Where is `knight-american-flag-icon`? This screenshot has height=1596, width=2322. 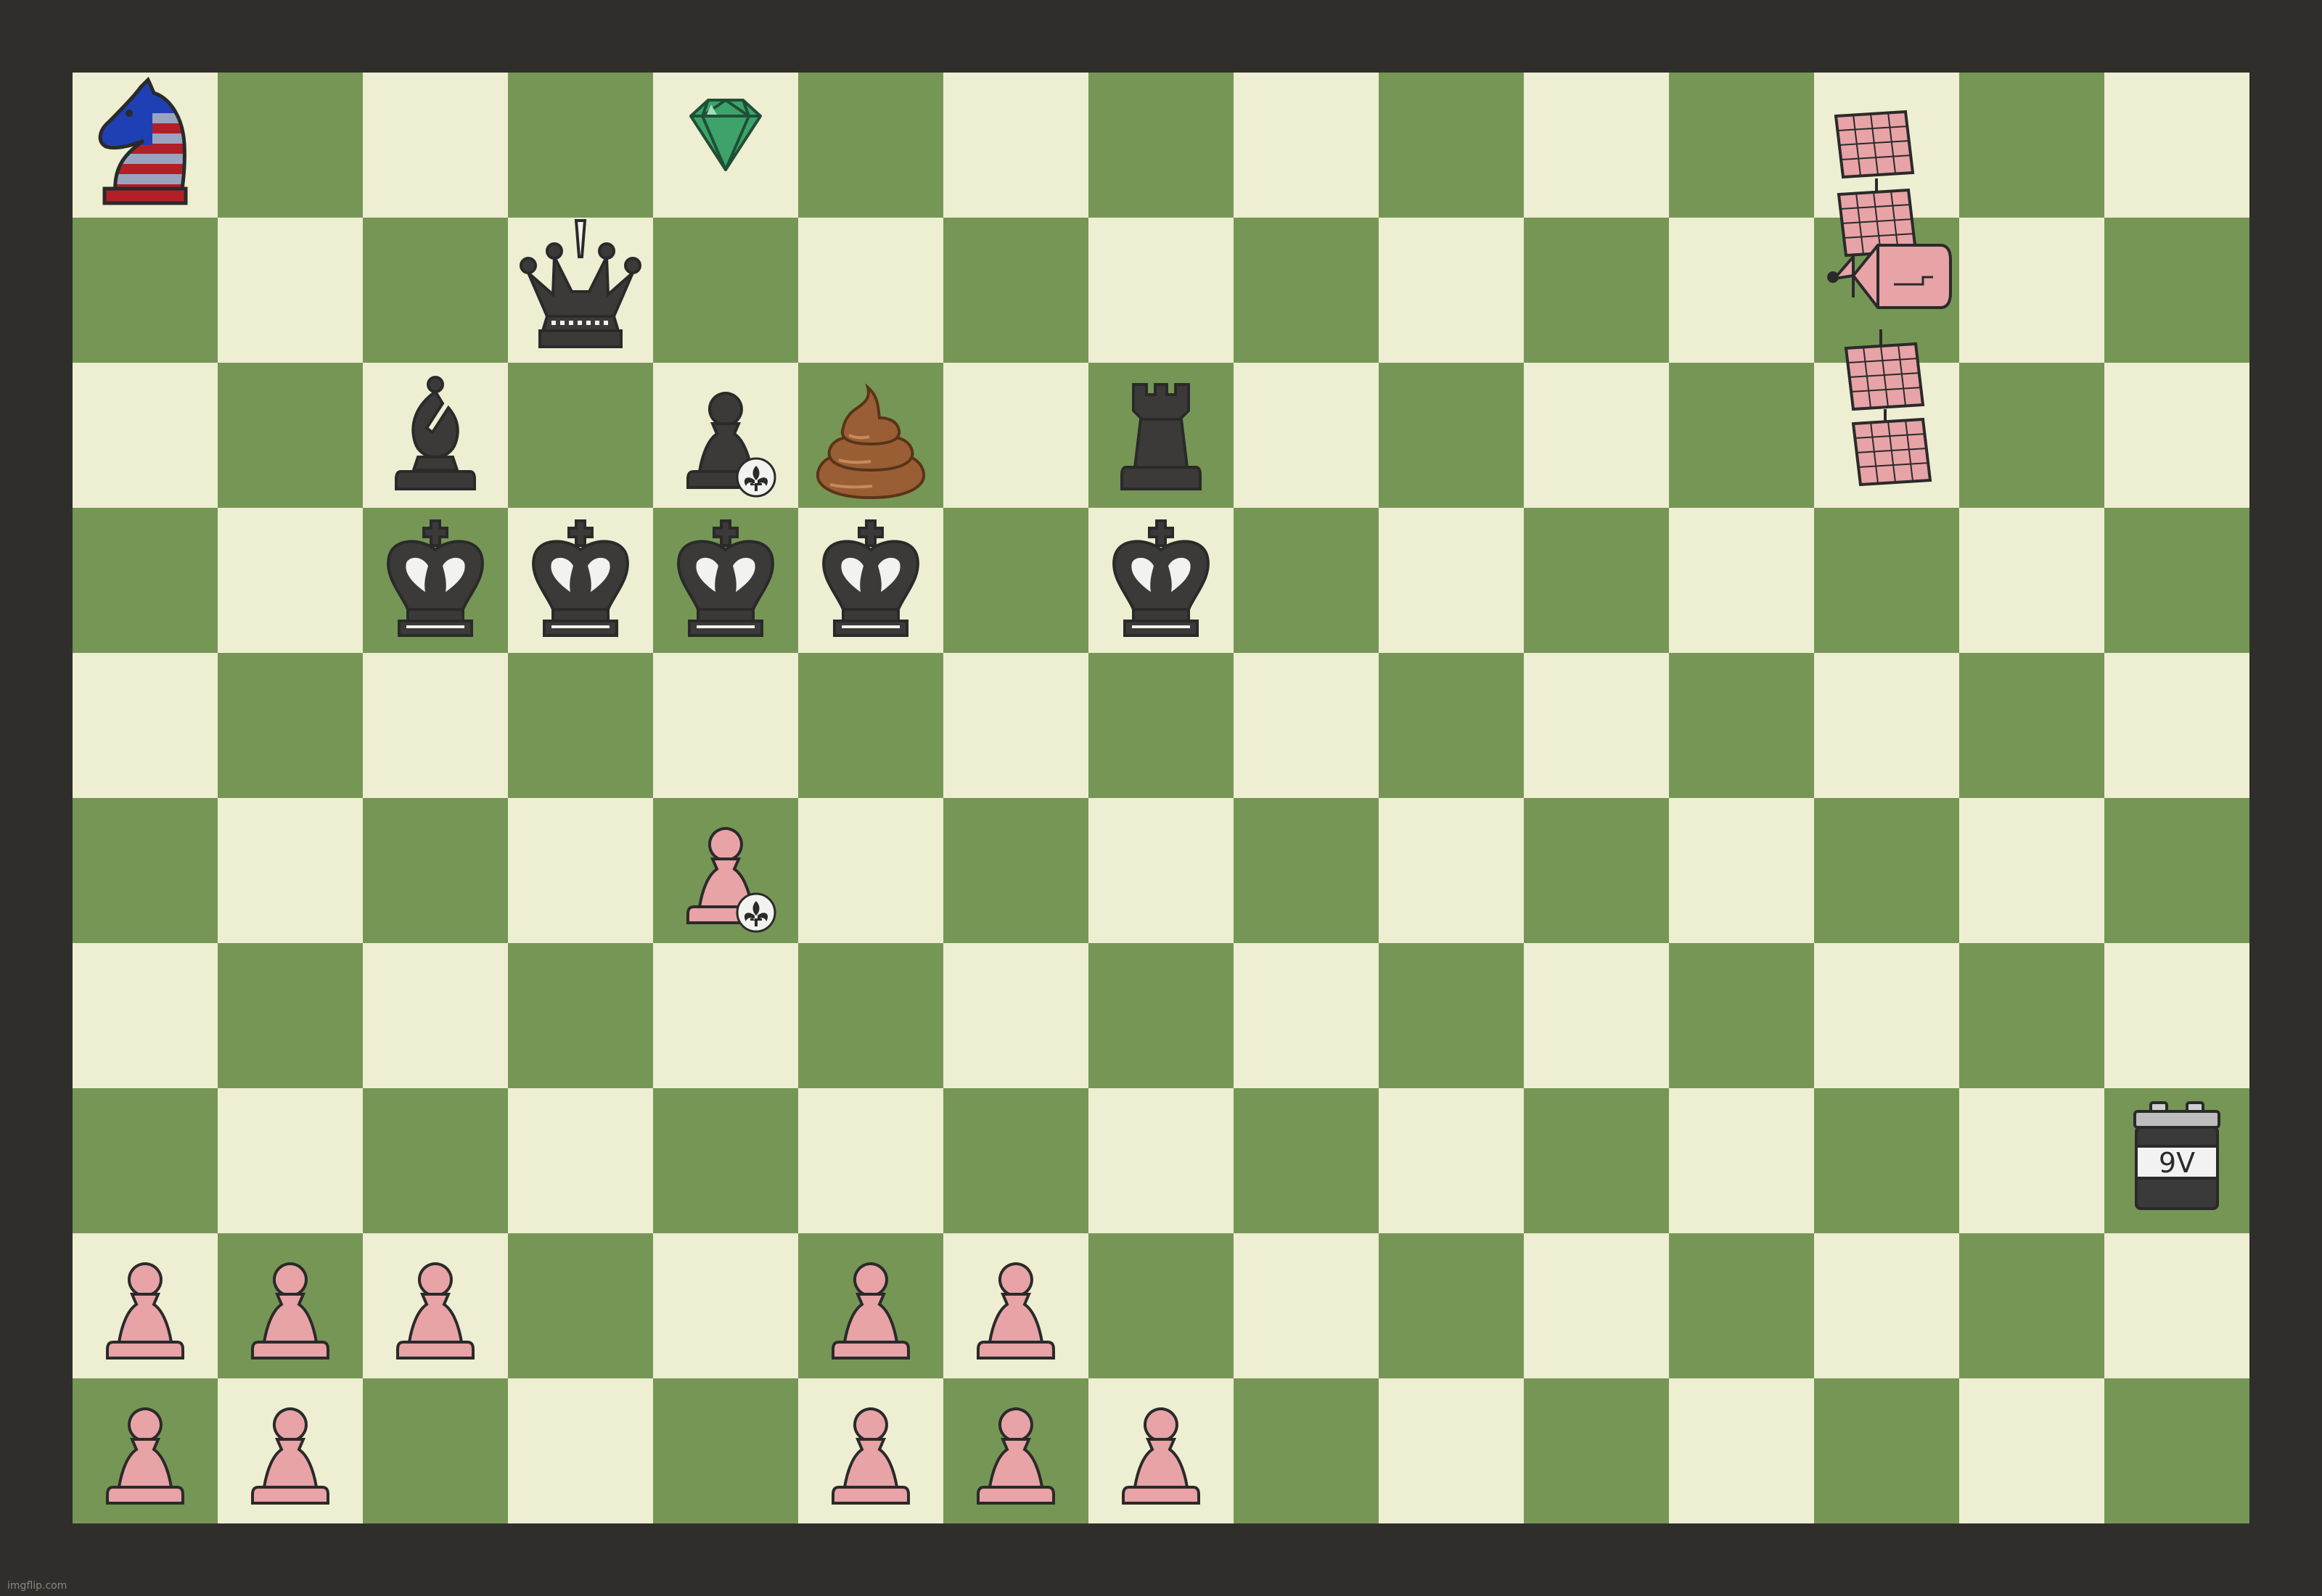 knight-american-flag-icon is located at coordinates (145, 145).